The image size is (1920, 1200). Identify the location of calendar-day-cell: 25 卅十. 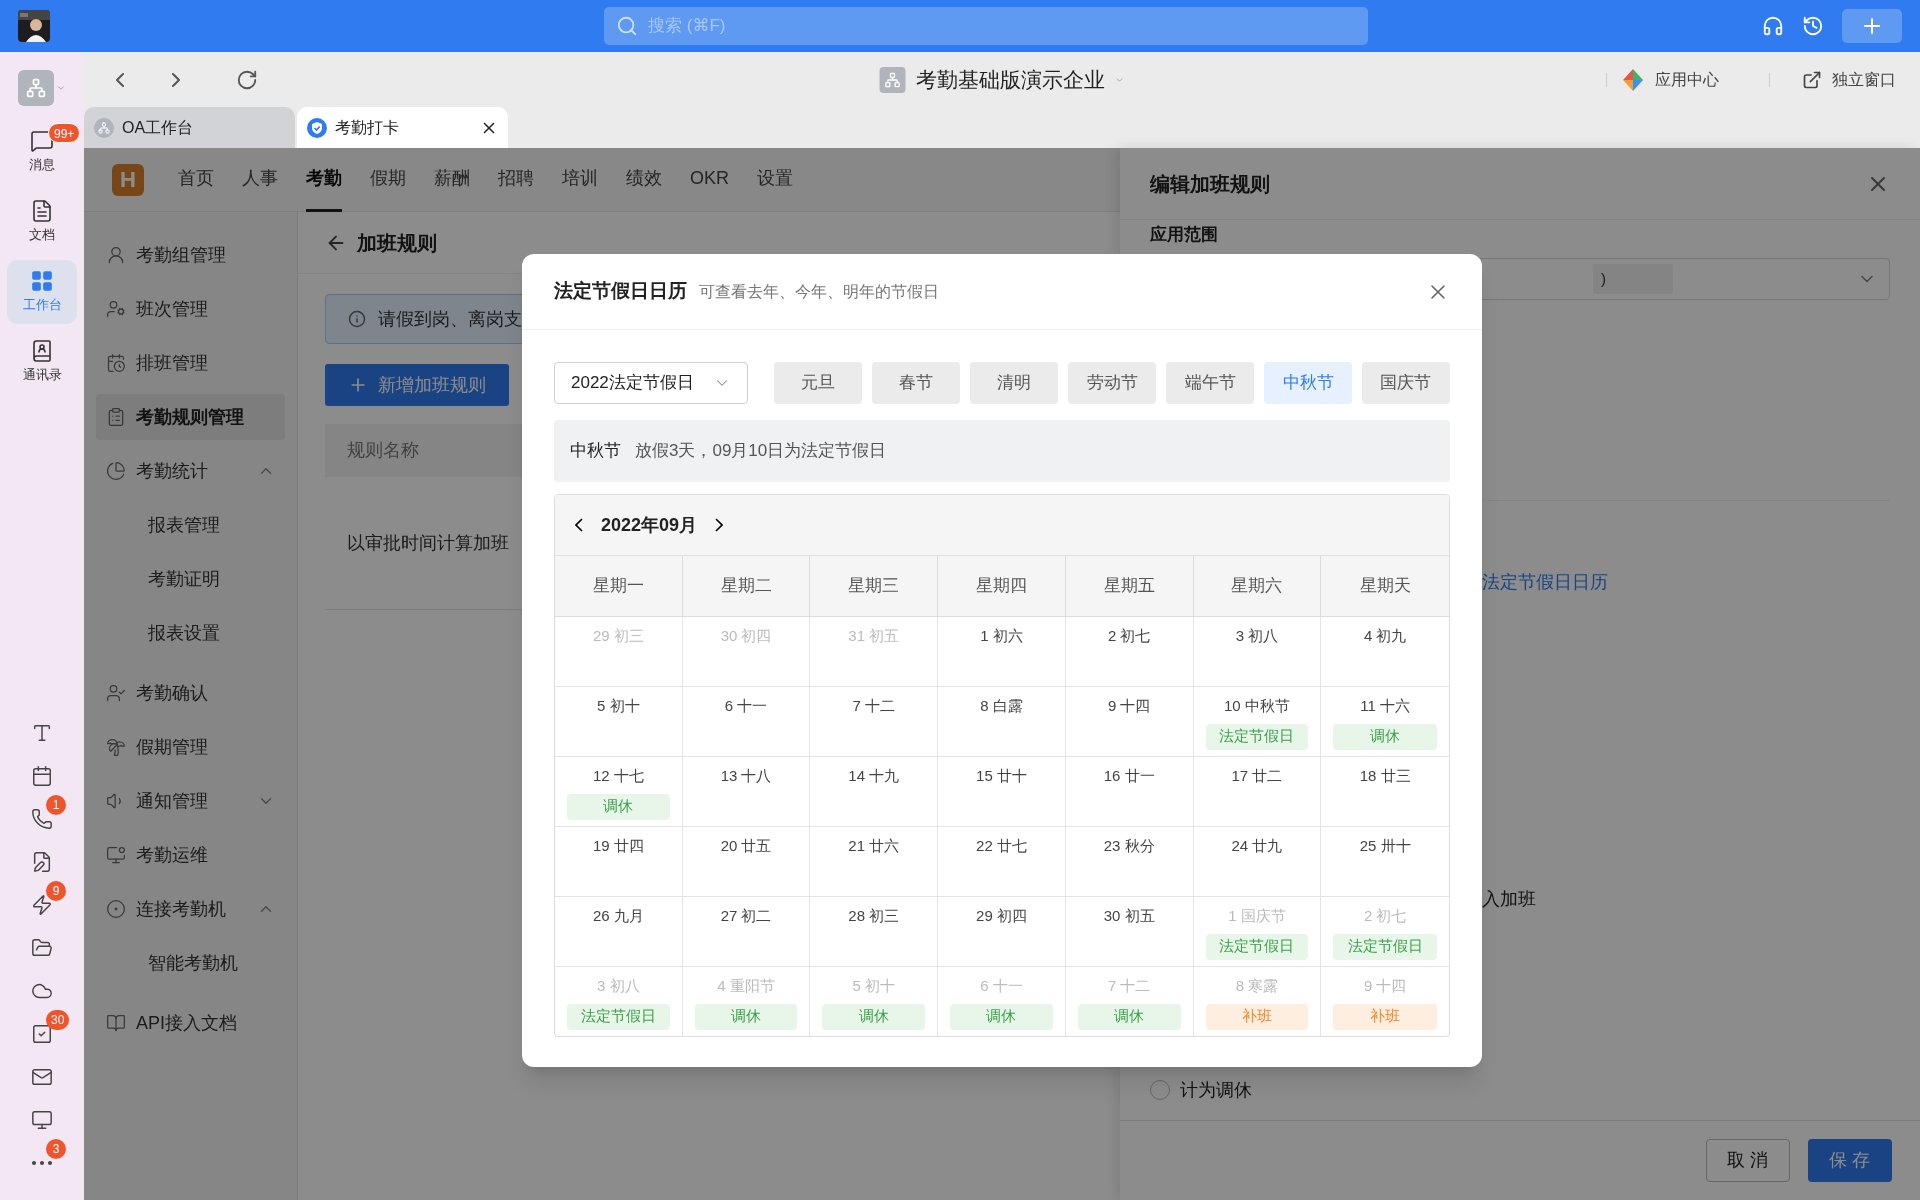
(1385, 861).